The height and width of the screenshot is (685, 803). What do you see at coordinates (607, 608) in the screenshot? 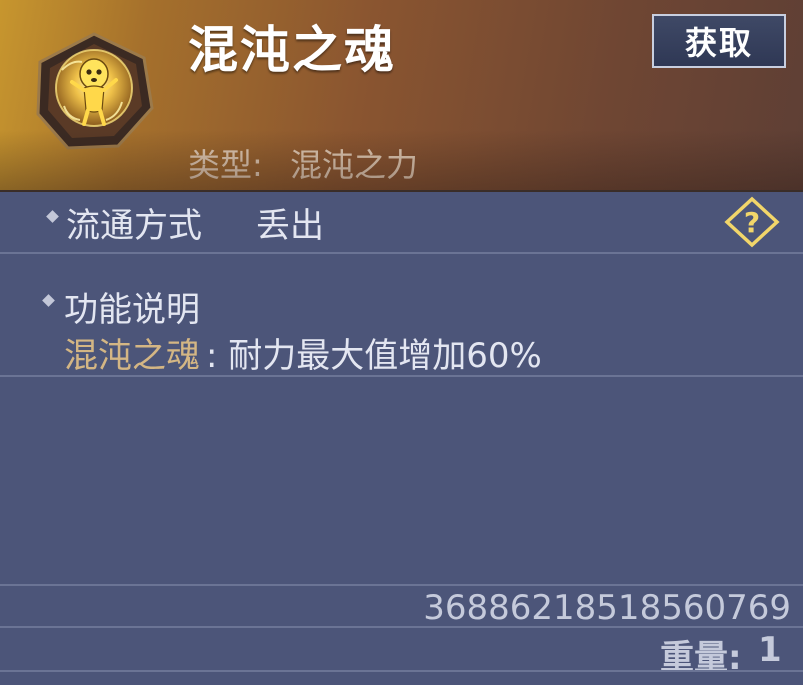
I see `item-id: 3688621851856​0769` at bounding box center [607, 608].